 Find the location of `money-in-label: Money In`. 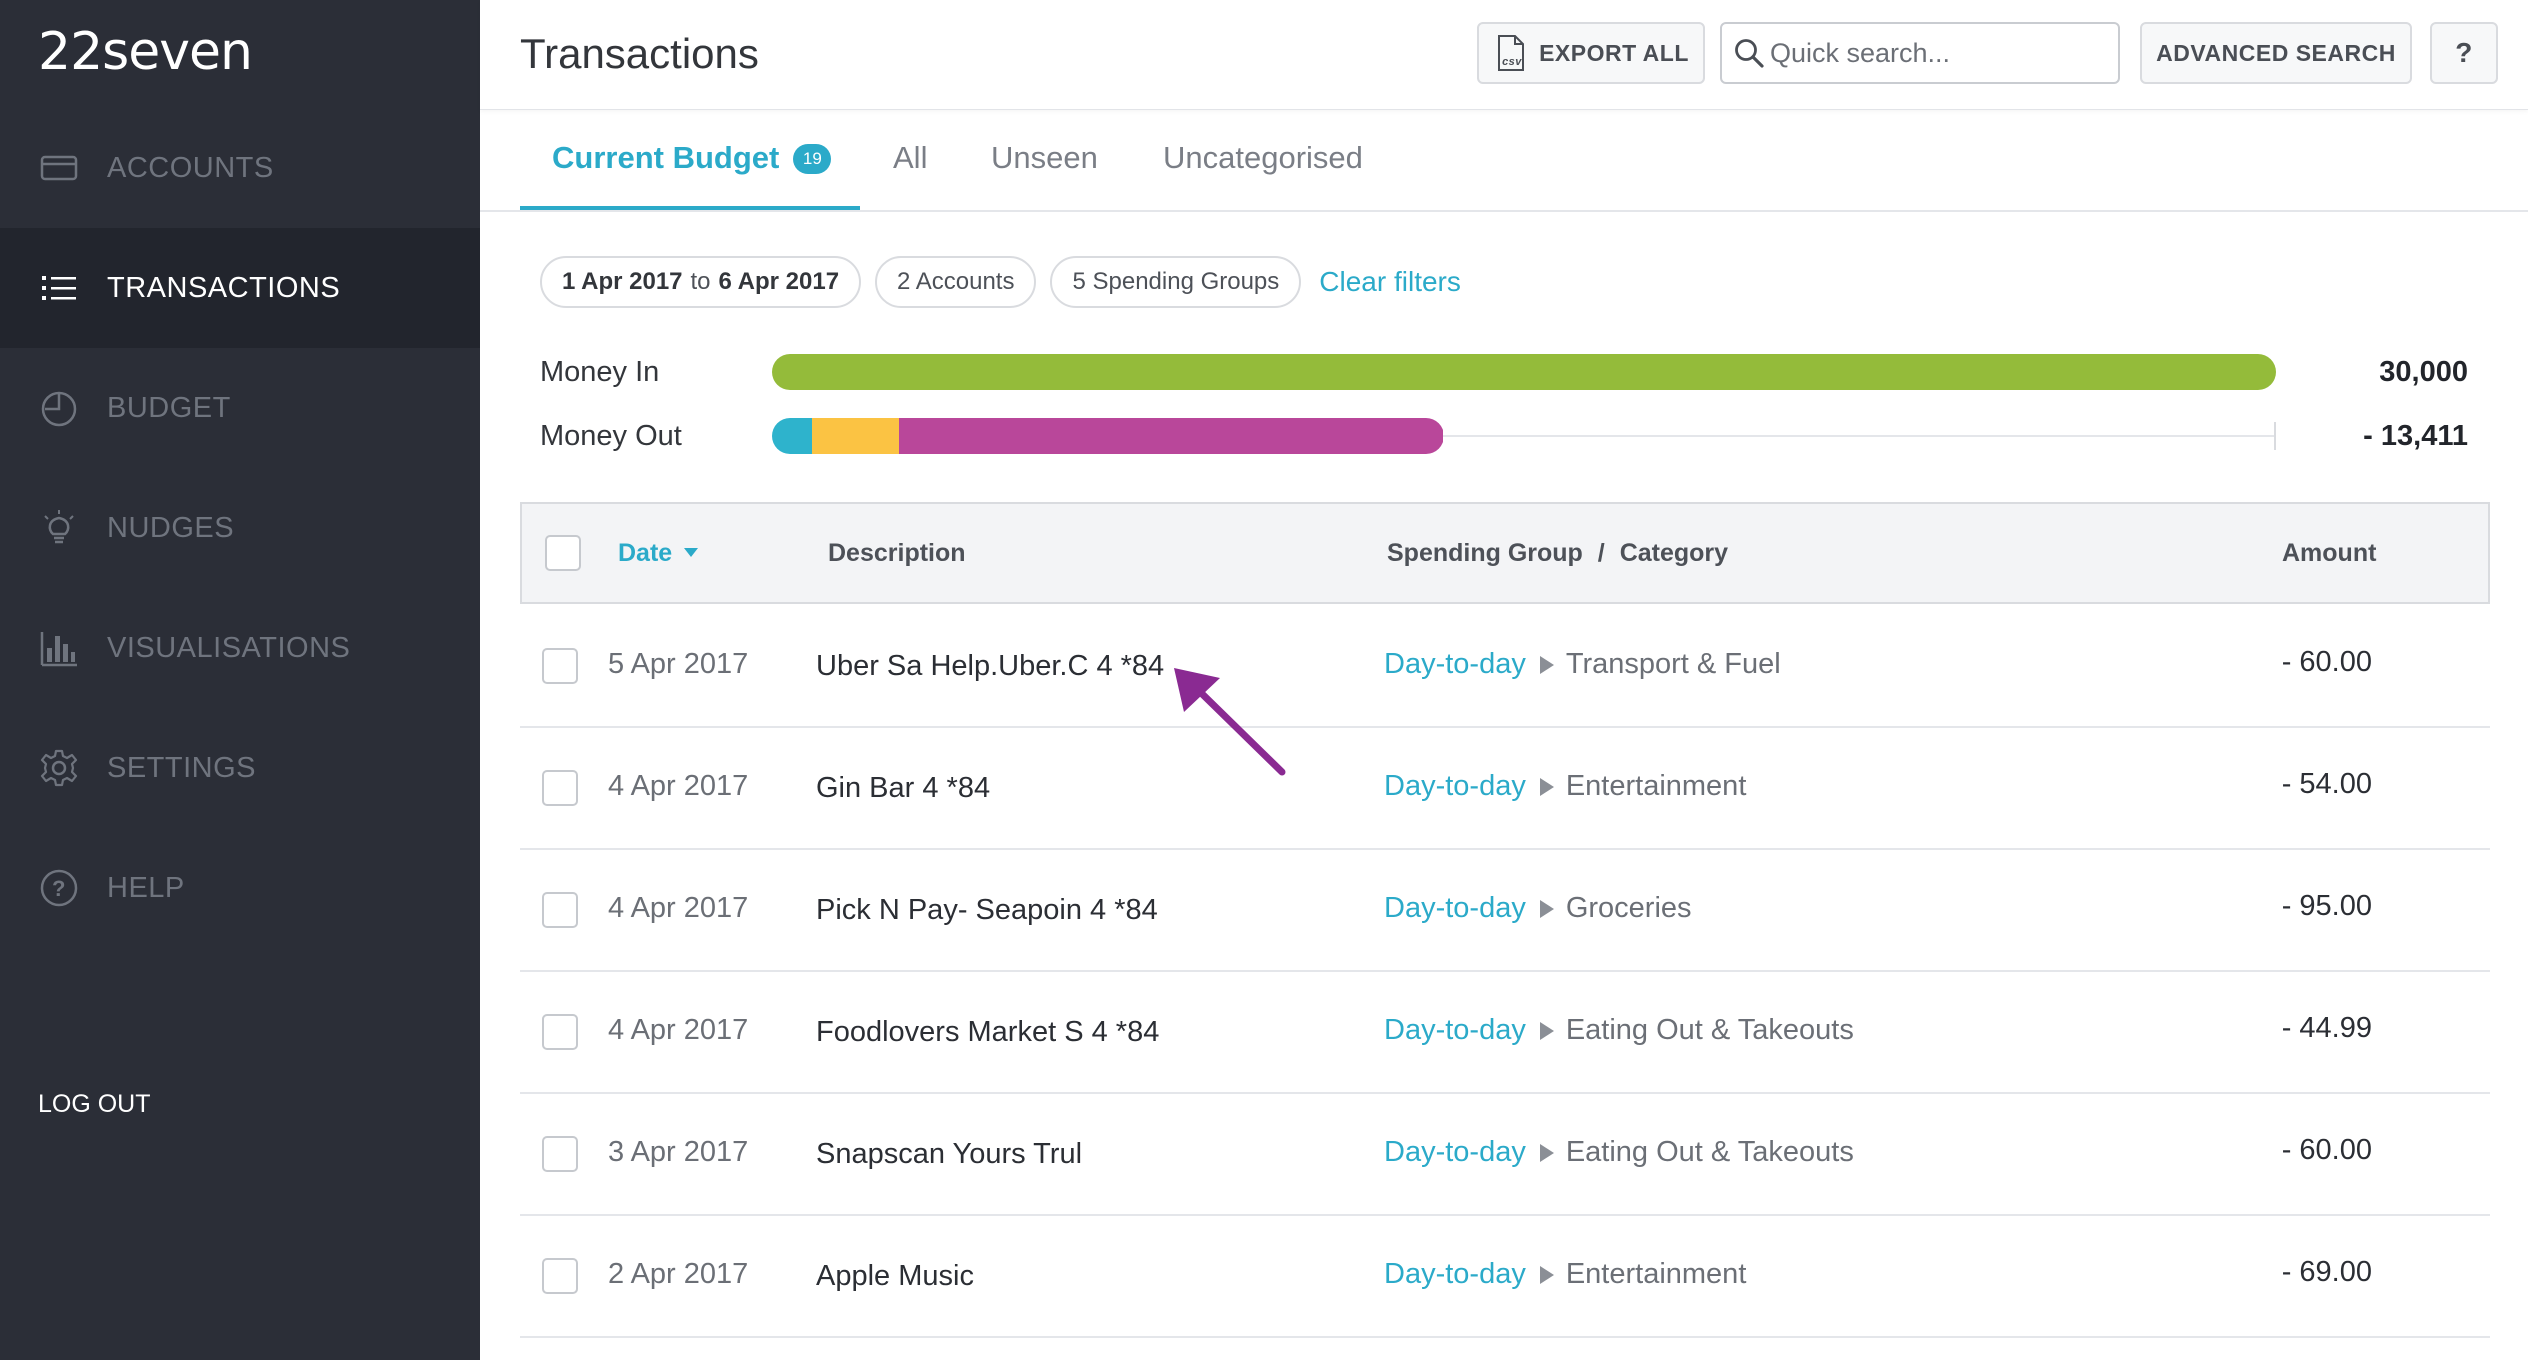

money-in-label: Money In is located at coordinates (600, 372).